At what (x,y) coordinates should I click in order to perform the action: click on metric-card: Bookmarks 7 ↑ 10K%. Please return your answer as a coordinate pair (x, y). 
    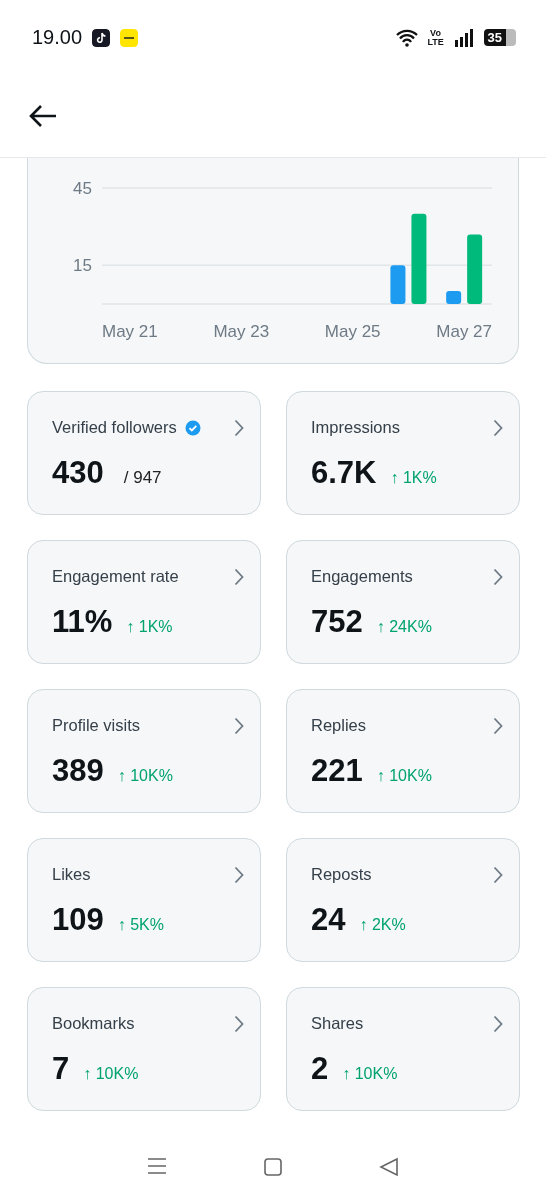
    Looking at the image, I should click on (144, 1049).